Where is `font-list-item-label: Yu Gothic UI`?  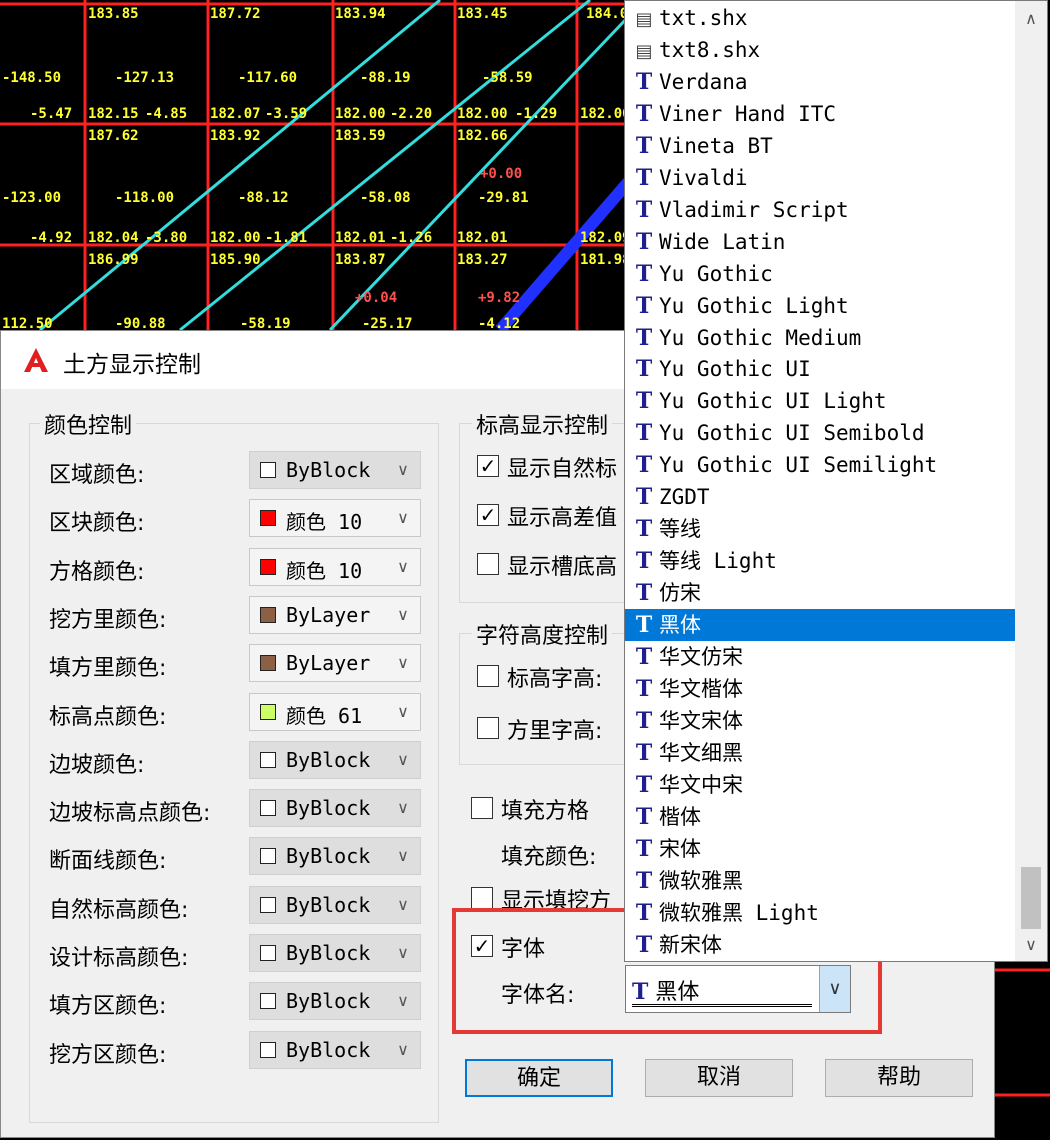 font-list-item-label: Yu Gothic UI is located at coordinates (735, 369).